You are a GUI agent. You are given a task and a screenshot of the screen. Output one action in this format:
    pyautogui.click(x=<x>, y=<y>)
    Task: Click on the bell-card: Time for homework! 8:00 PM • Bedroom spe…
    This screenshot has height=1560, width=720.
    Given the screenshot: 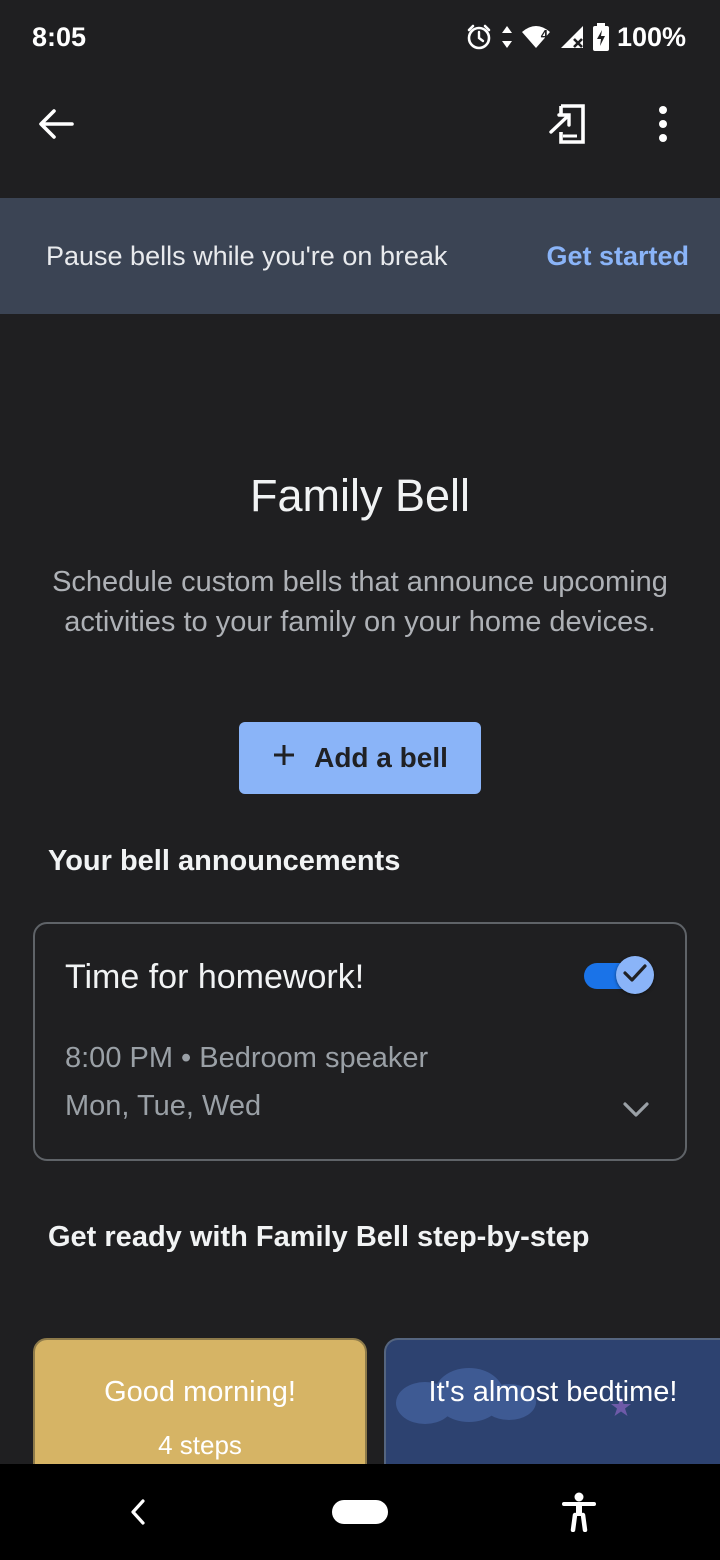 What is the action you would take?
    pyautogui.click(x=360, y=1041)
    